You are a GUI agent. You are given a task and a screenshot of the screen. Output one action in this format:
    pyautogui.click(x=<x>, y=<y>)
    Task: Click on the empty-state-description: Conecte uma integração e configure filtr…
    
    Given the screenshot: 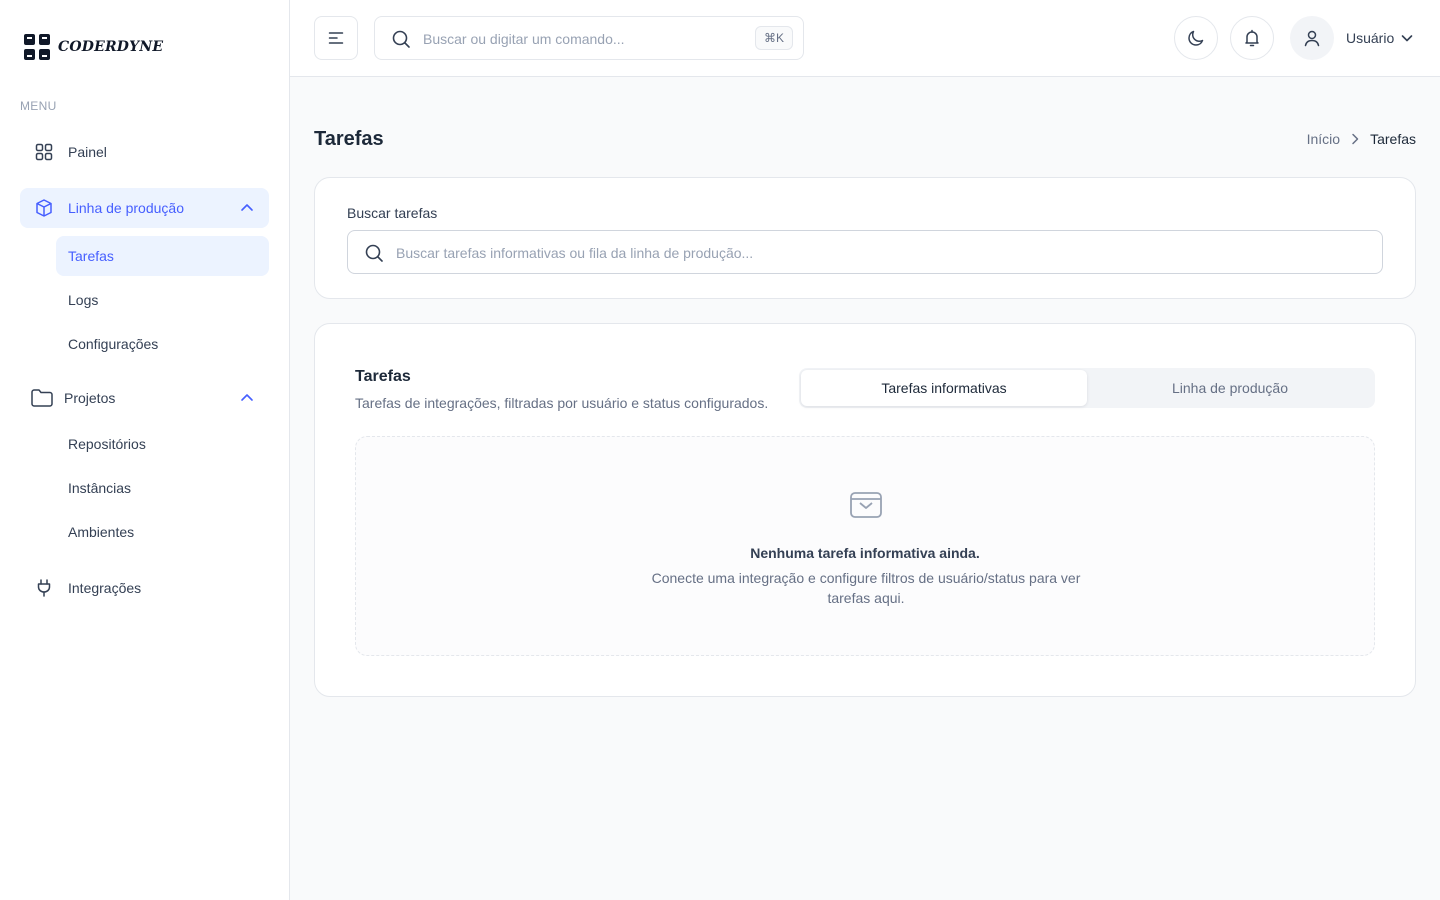 What is the action you would take?
    pyautogui.click(x=866, y=588)
    